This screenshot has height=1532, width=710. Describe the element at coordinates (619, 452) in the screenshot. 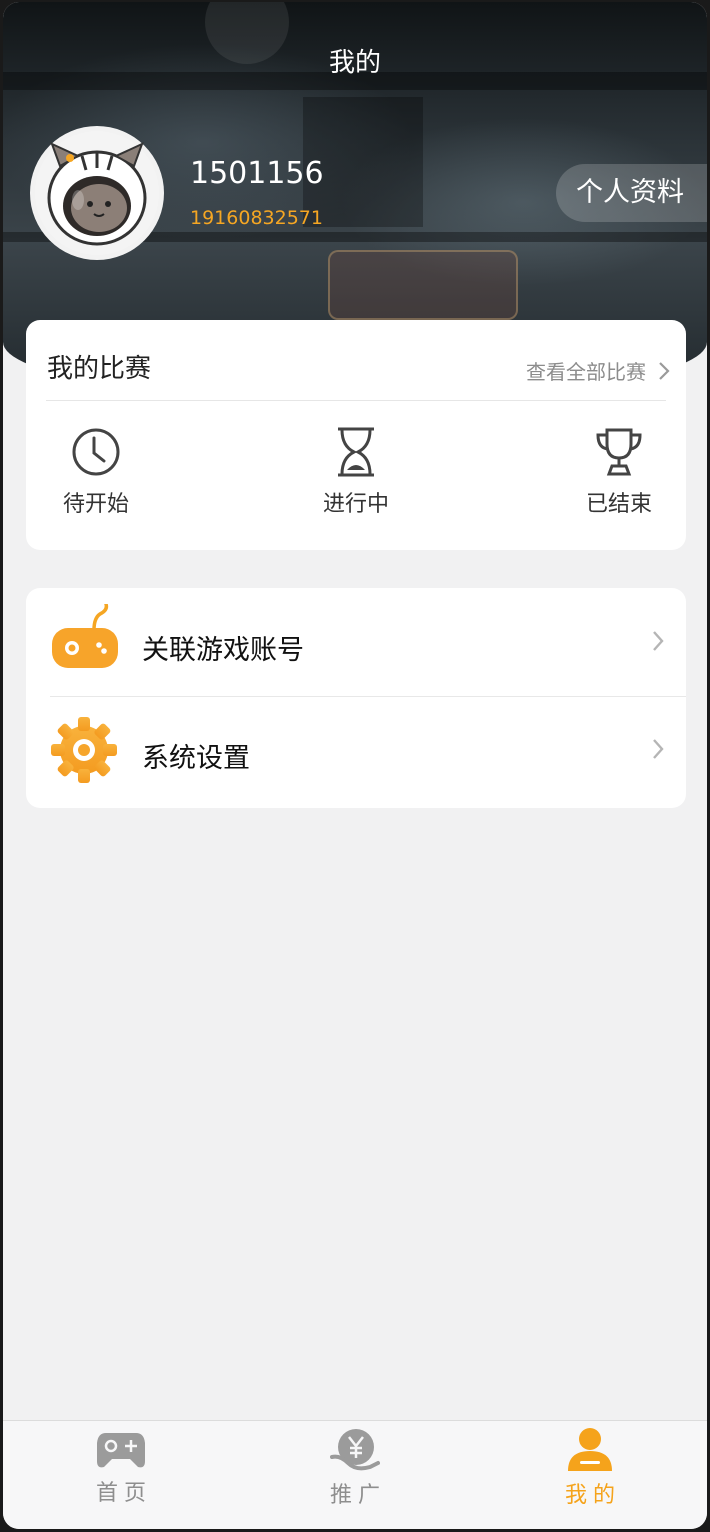

I see `trophy-icon` at that location.